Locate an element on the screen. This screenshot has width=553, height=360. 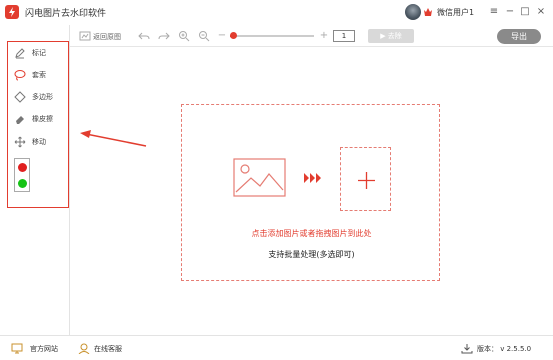
close-button: × is located at coordinates (541, 12).